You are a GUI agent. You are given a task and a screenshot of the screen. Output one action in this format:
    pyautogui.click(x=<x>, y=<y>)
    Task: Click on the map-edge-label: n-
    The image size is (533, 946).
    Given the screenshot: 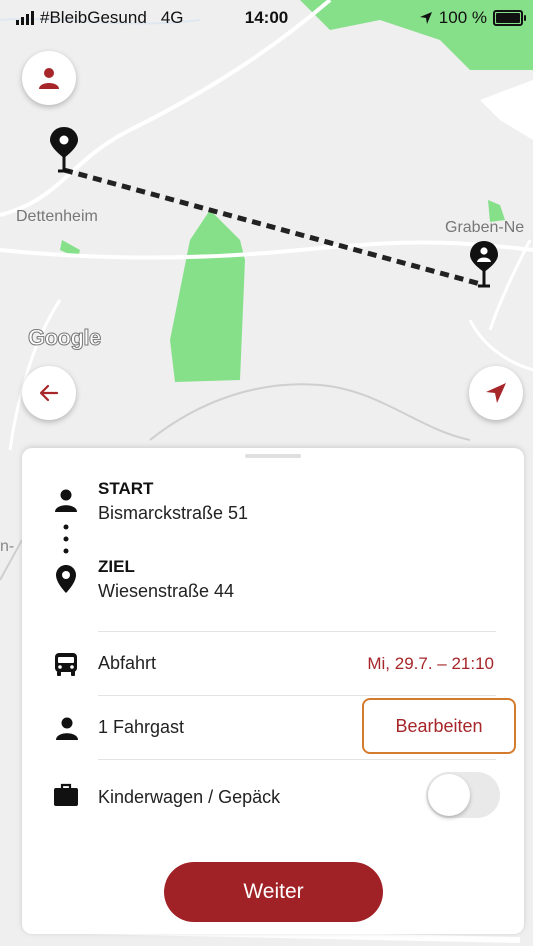 What is the action you would take?
    pyautogui.click(x=7, y=546)
    